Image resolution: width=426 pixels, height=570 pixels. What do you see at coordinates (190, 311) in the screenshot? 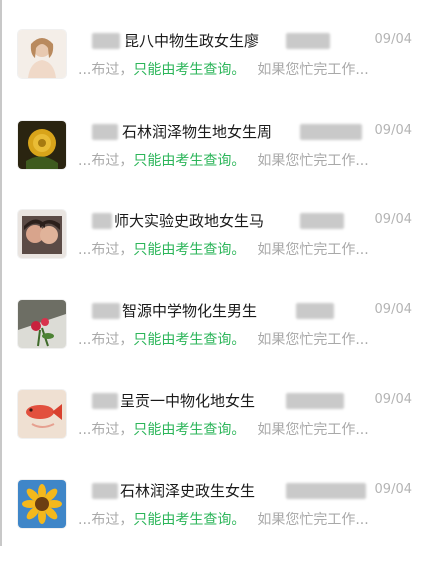
I see `contact-name: 智源中学物化生男生` at bounding box center [190, 311].